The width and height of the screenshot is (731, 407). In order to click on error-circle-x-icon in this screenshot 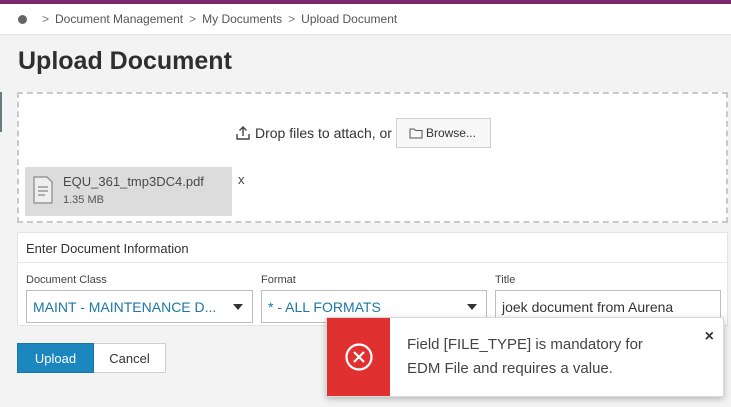, I will do `click(358, 357)`.